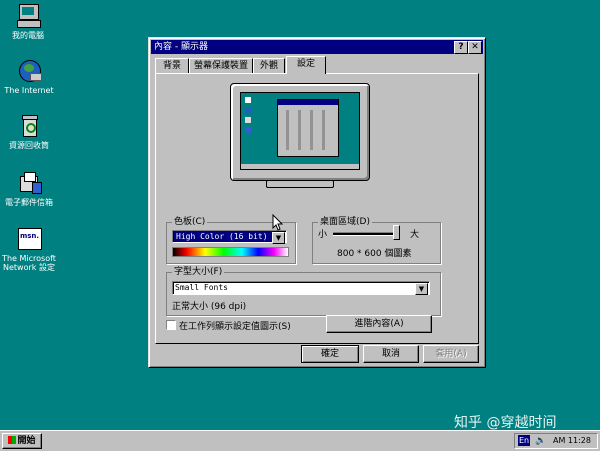 The height and width of the screenshot is (451, 600). What do you see at coordinates (29, 258) in the screenshot?
I see `desktop-icon-label: The Microsoft` at bounding box center [29, 258].